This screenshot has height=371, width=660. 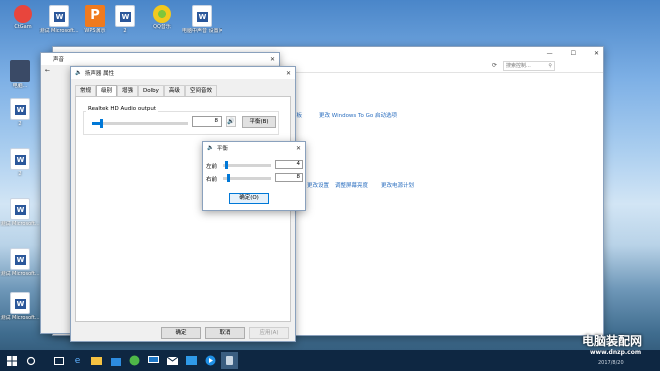 What do you see at coordinates (611, 363) in the screenshot?
I see `taskbar-date: 2017/8/20` at bounding box center [611, 363].